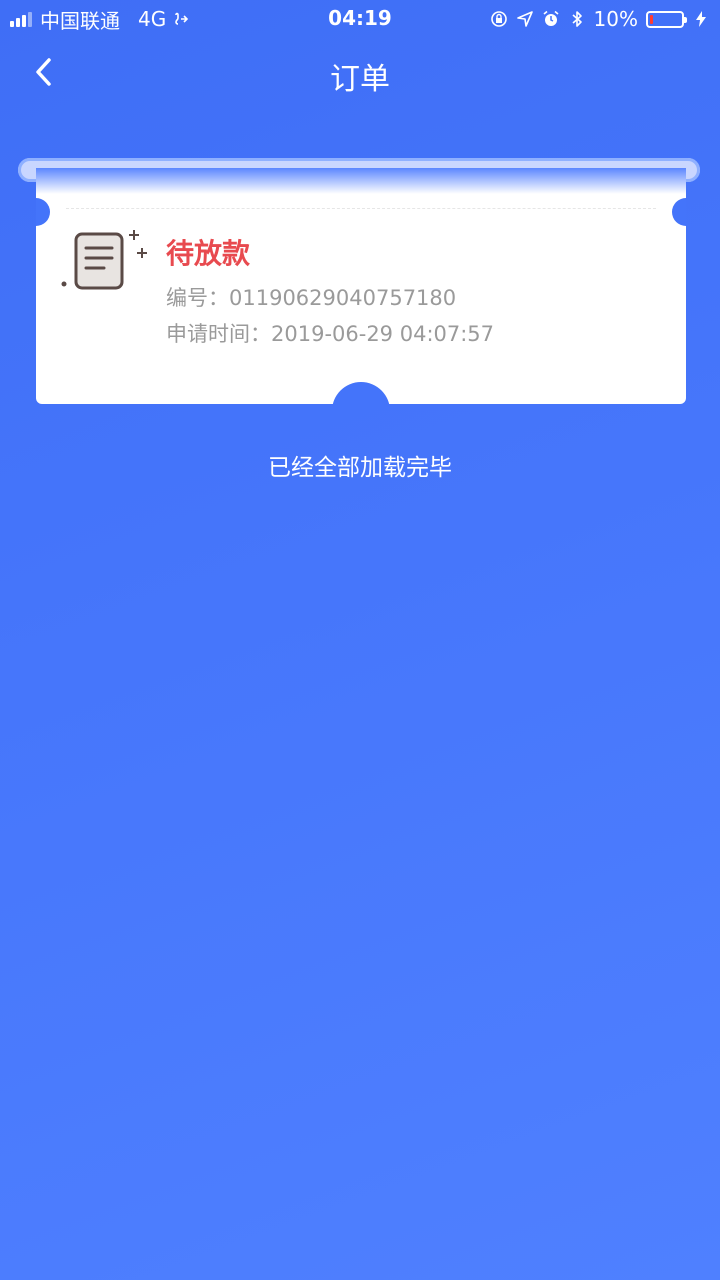 This screenshot has height=1280, width=720. What do you see at coordinates (361, 393) in the screenshot?
I see `ticket-notch-bottom` at bounding box center [361, 393].